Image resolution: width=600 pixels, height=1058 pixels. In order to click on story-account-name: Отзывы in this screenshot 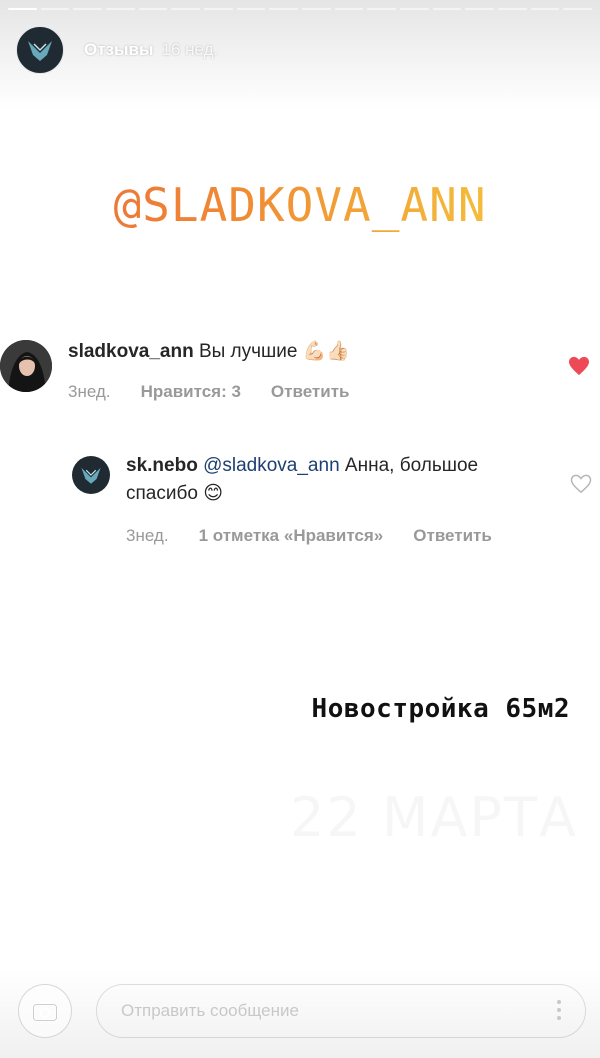, I will do `click(119, 50)`.